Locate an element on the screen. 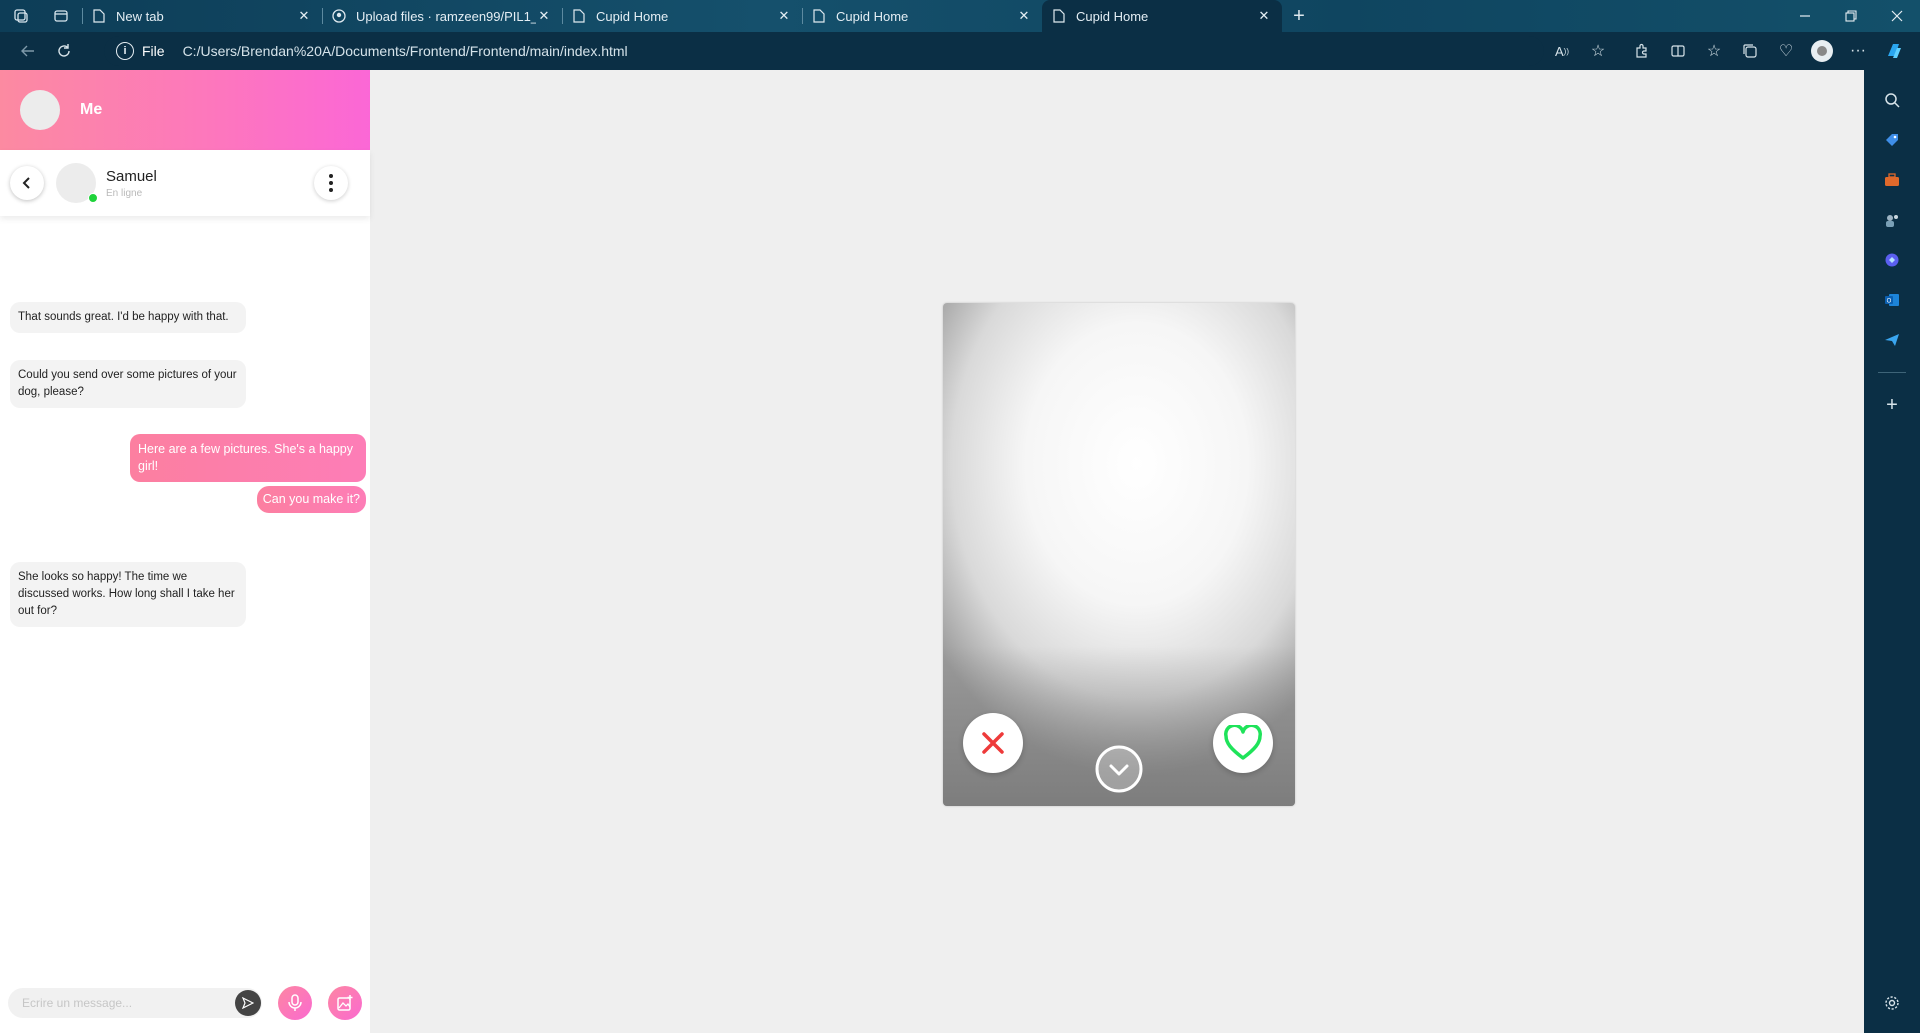 The image size is (1920, 1033). dislike-button is located at coordinates (993, 743).